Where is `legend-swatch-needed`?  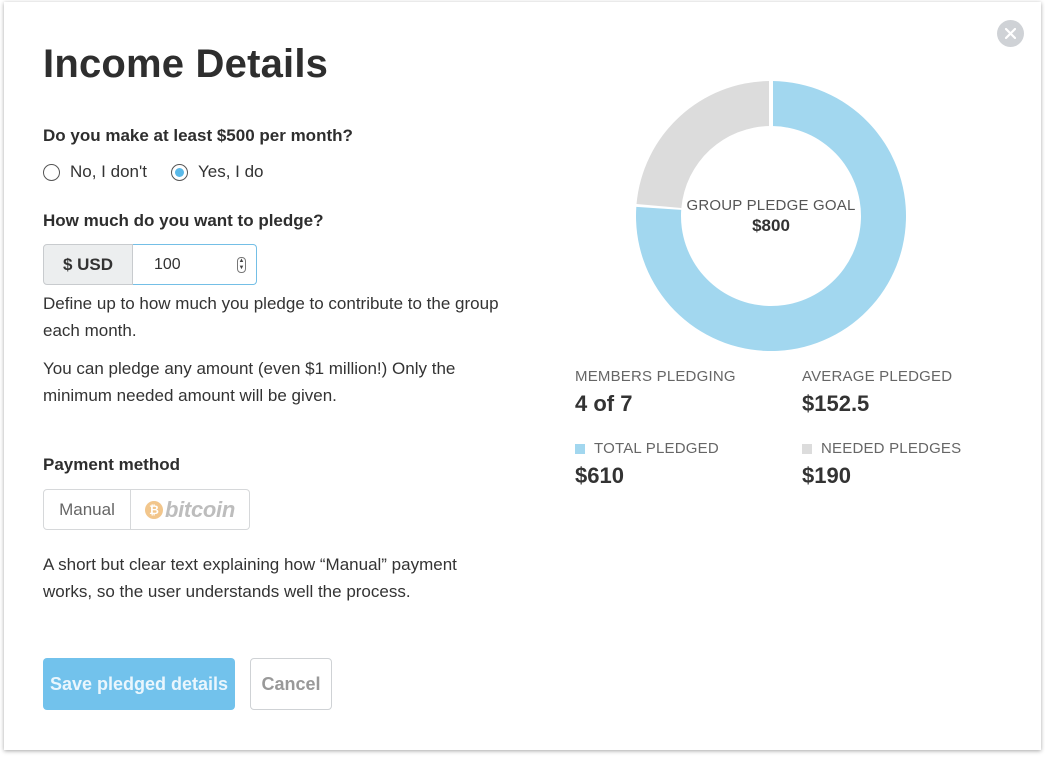 legend-swatch-needed is located at coordinates (807, 448).